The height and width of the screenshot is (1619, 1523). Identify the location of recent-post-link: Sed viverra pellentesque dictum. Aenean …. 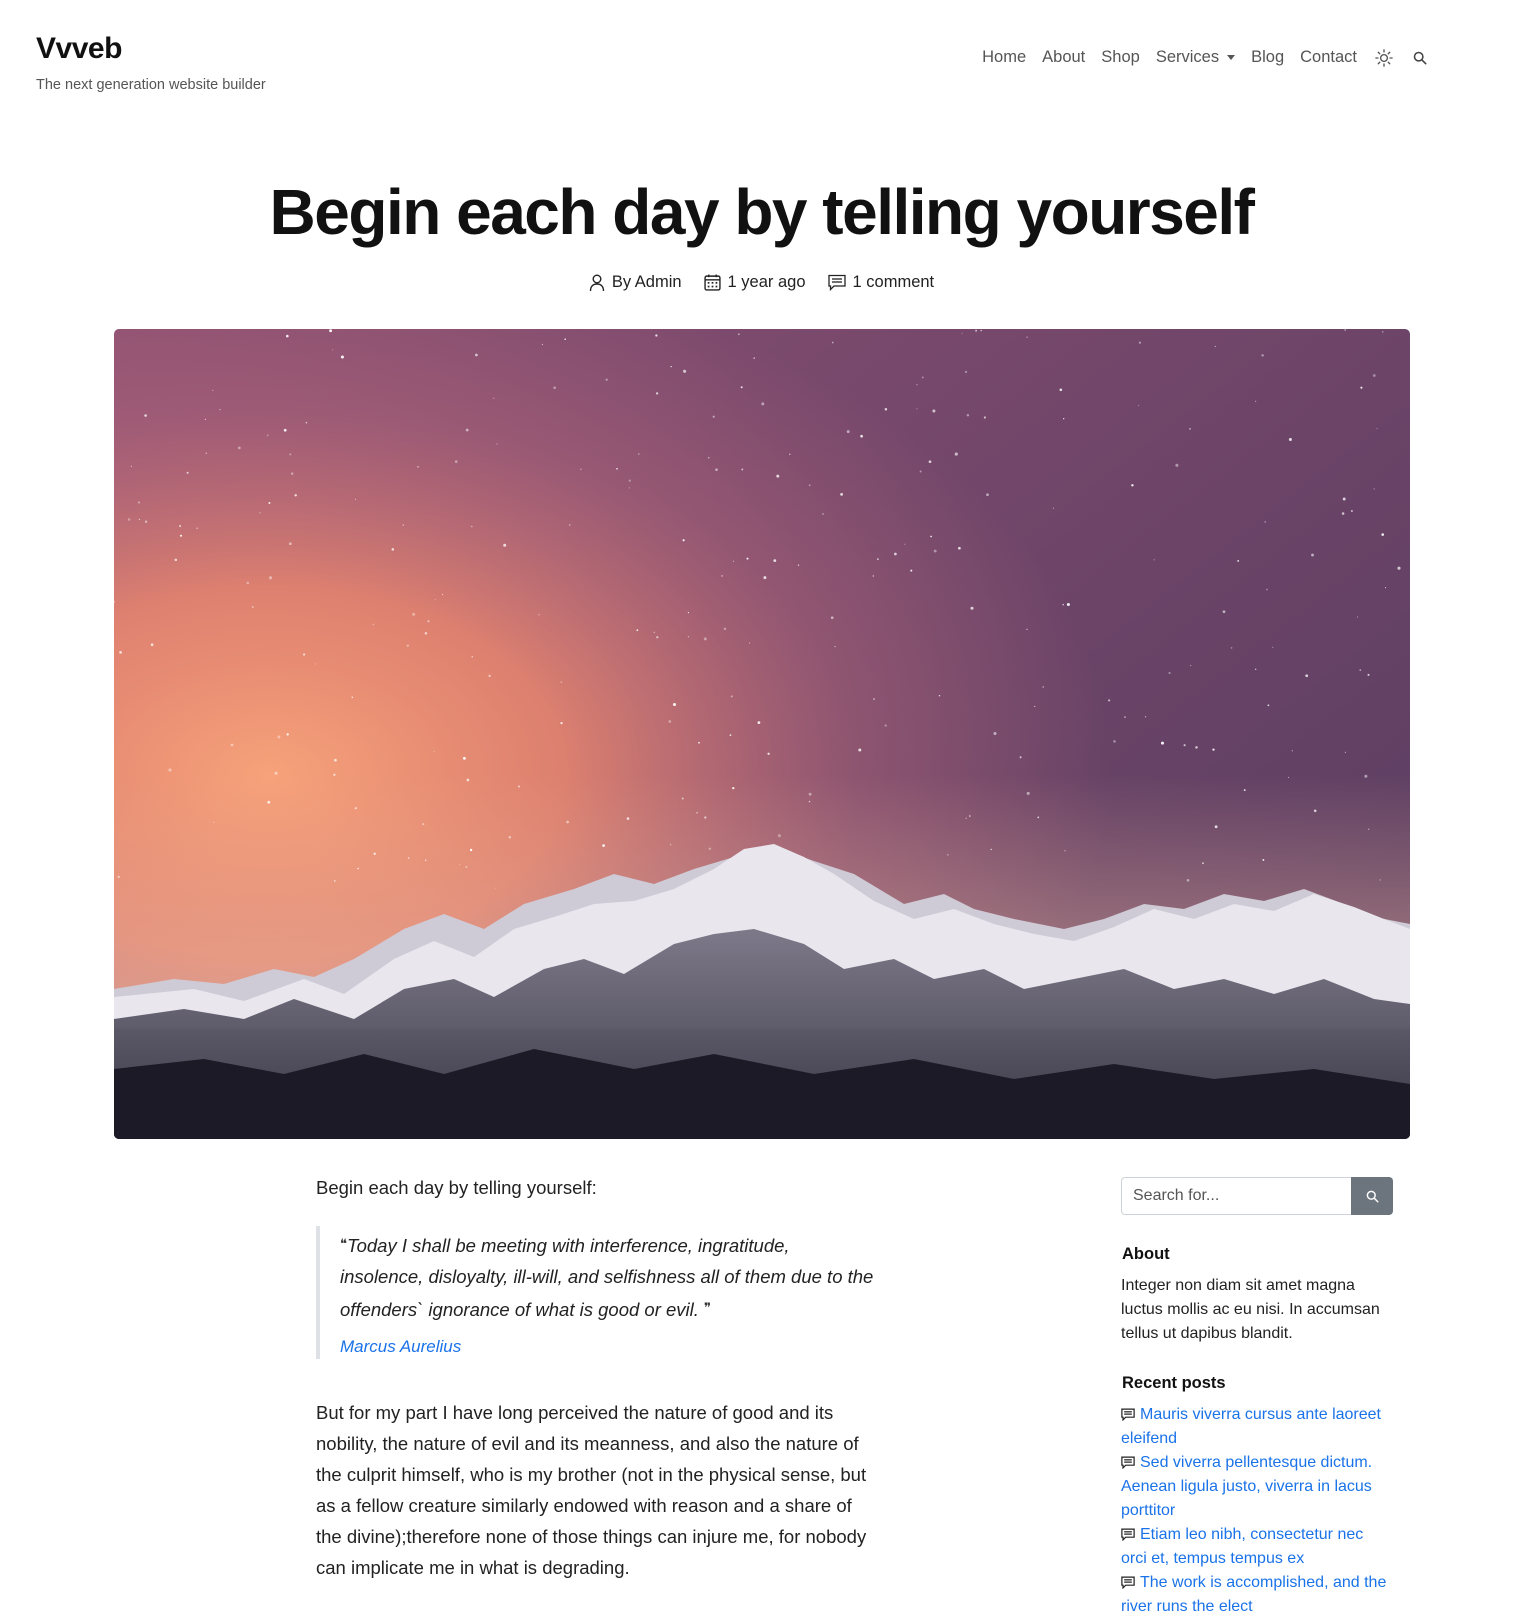
(1246, 1486).